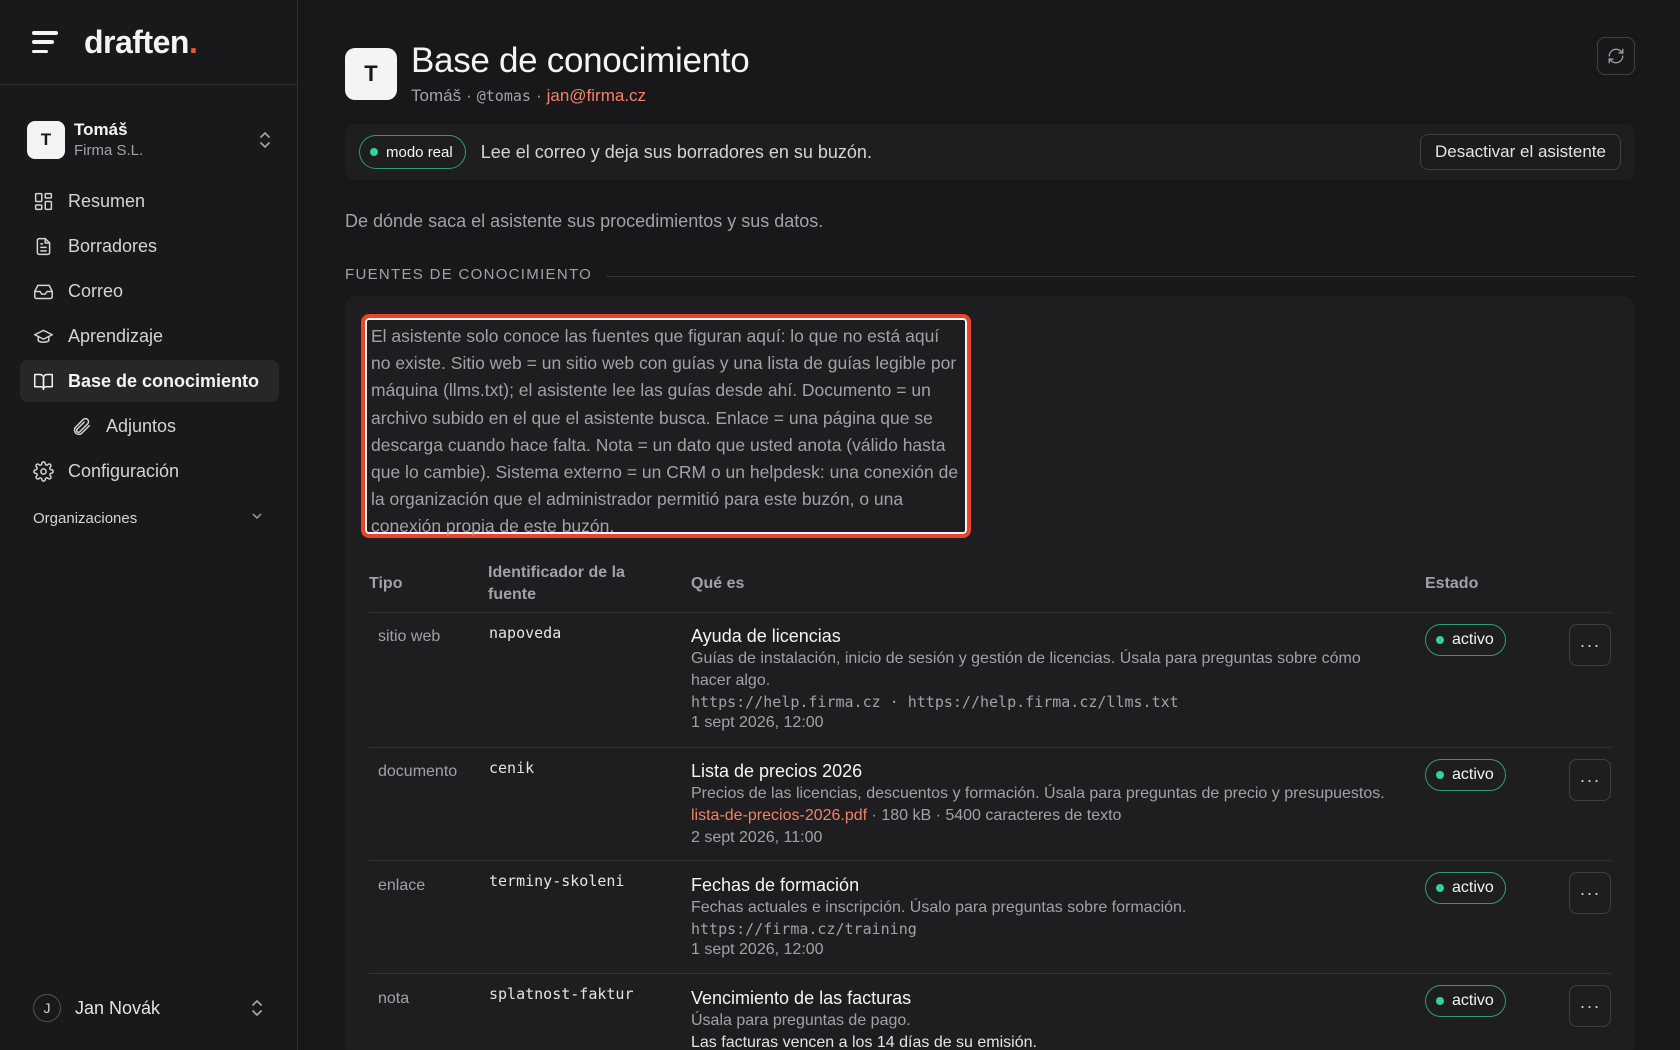 The height and width of the screenshot is (1050, 1680). What do you see at coordinates (257, 518) in the screenshot?
I see `chevron-down-icon` at bounding box center [257, 518].